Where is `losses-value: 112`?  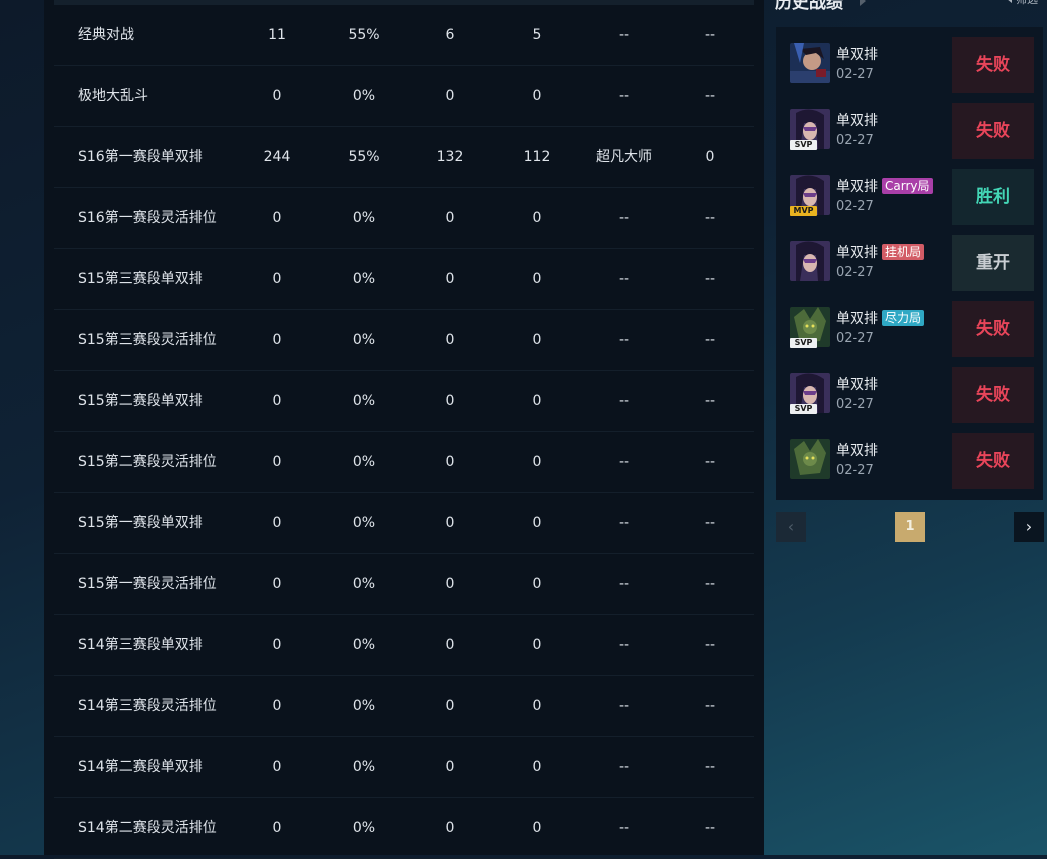 losses-value: 112 is located at coordinates (537, 157).